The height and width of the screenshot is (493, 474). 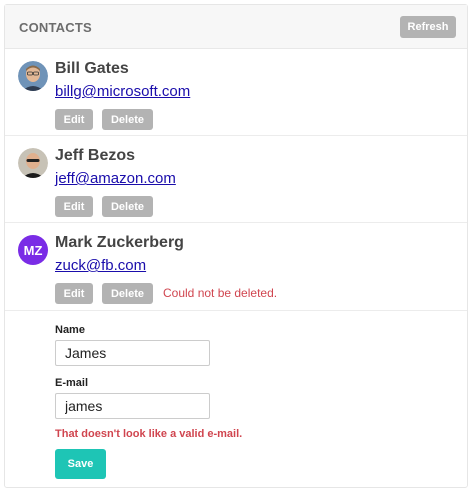 I want to click on panel-title: CONTACTS, so click(x=55, y=27).